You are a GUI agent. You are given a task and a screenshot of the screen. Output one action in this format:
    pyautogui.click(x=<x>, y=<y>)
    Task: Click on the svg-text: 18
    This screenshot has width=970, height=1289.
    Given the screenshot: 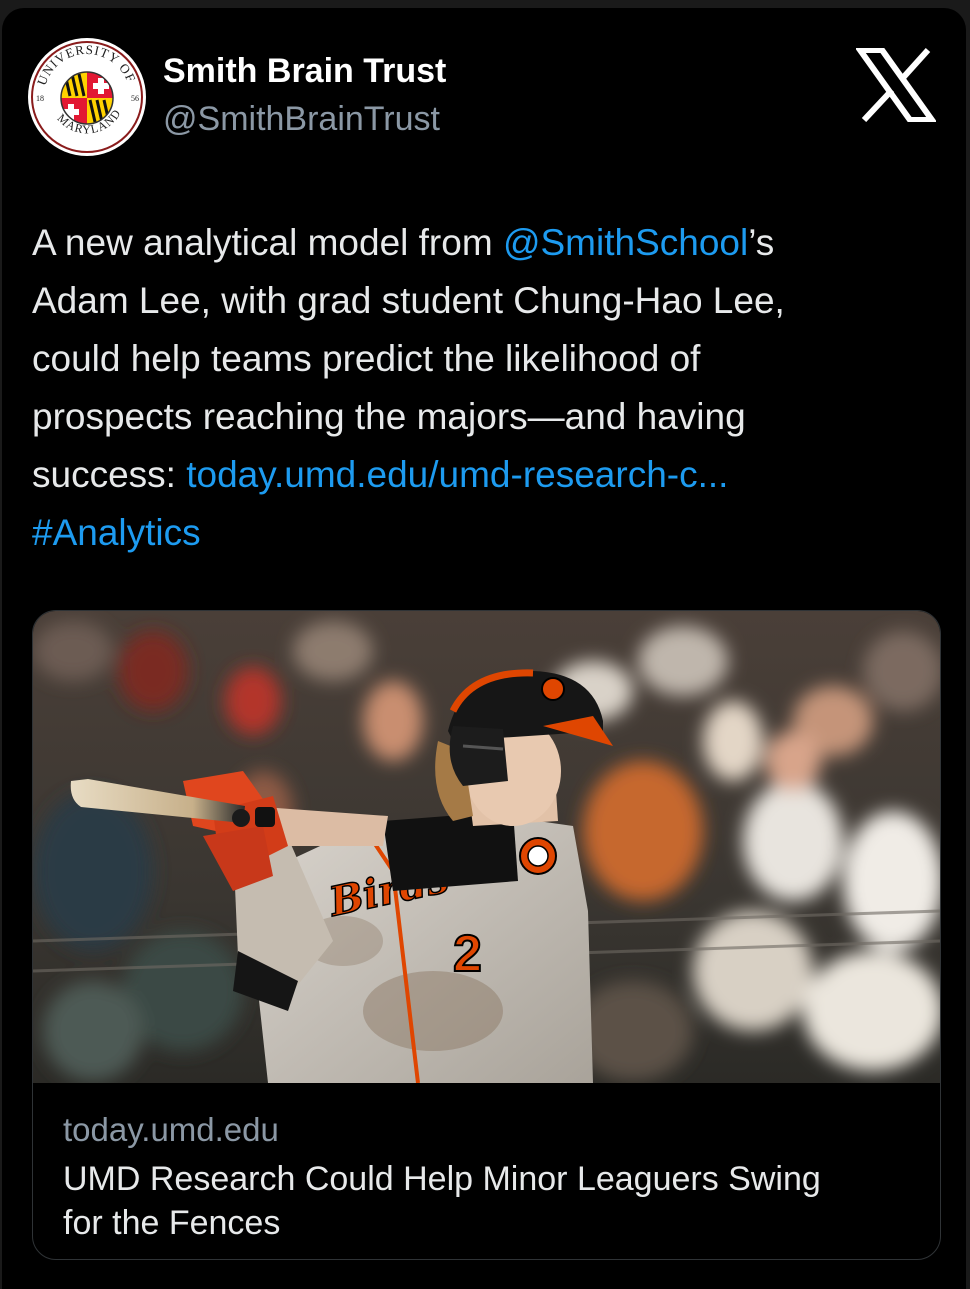 What is the action you would take?
    pyautogui.click(x=40, y=98)
    